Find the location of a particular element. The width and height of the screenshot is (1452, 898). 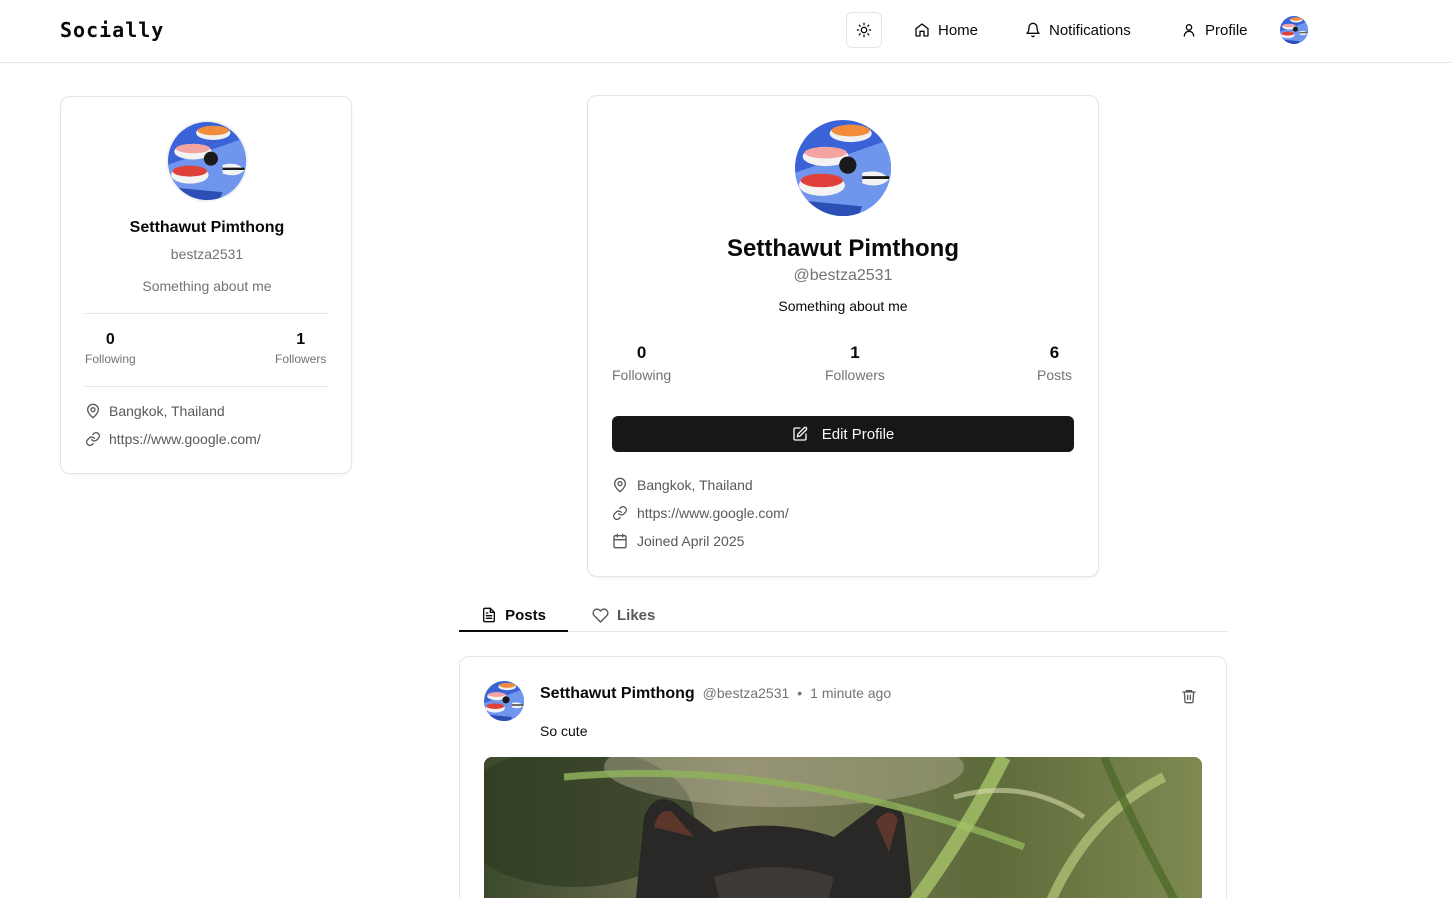

nav-home-link: Home is located at coordinates (946, 30).